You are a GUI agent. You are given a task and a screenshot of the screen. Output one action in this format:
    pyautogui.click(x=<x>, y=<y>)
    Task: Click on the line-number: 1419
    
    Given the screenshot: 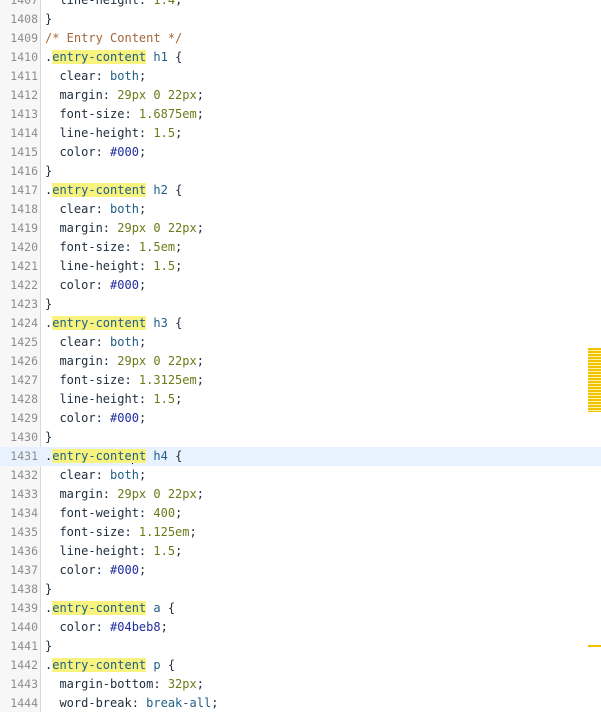 What is the action you would take?
    pyautogui.click(x=24, y=228)
    